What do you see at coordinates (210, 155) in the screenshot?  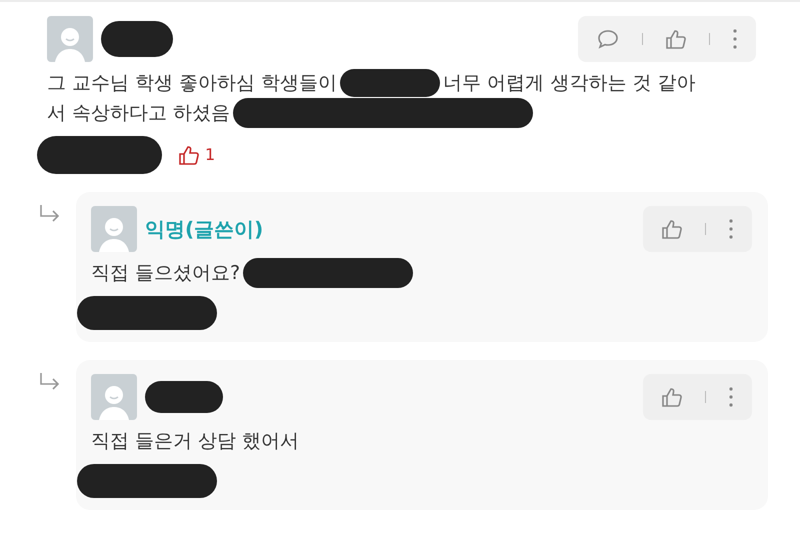 I see `like-count: 1` at bounding box center [210, 155].